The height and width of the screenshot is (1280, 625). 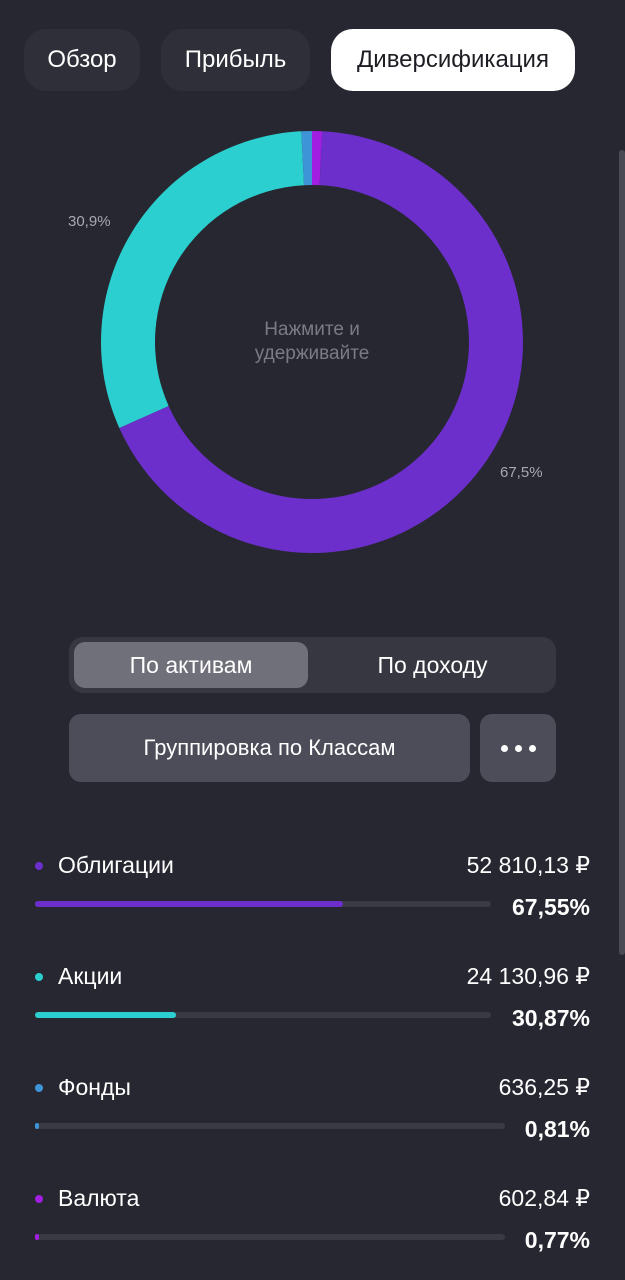 What do you see at coordinates (191, 665) in the screenshot?
I see `by-assets-option: По активам` at bounding box center [191, 665].